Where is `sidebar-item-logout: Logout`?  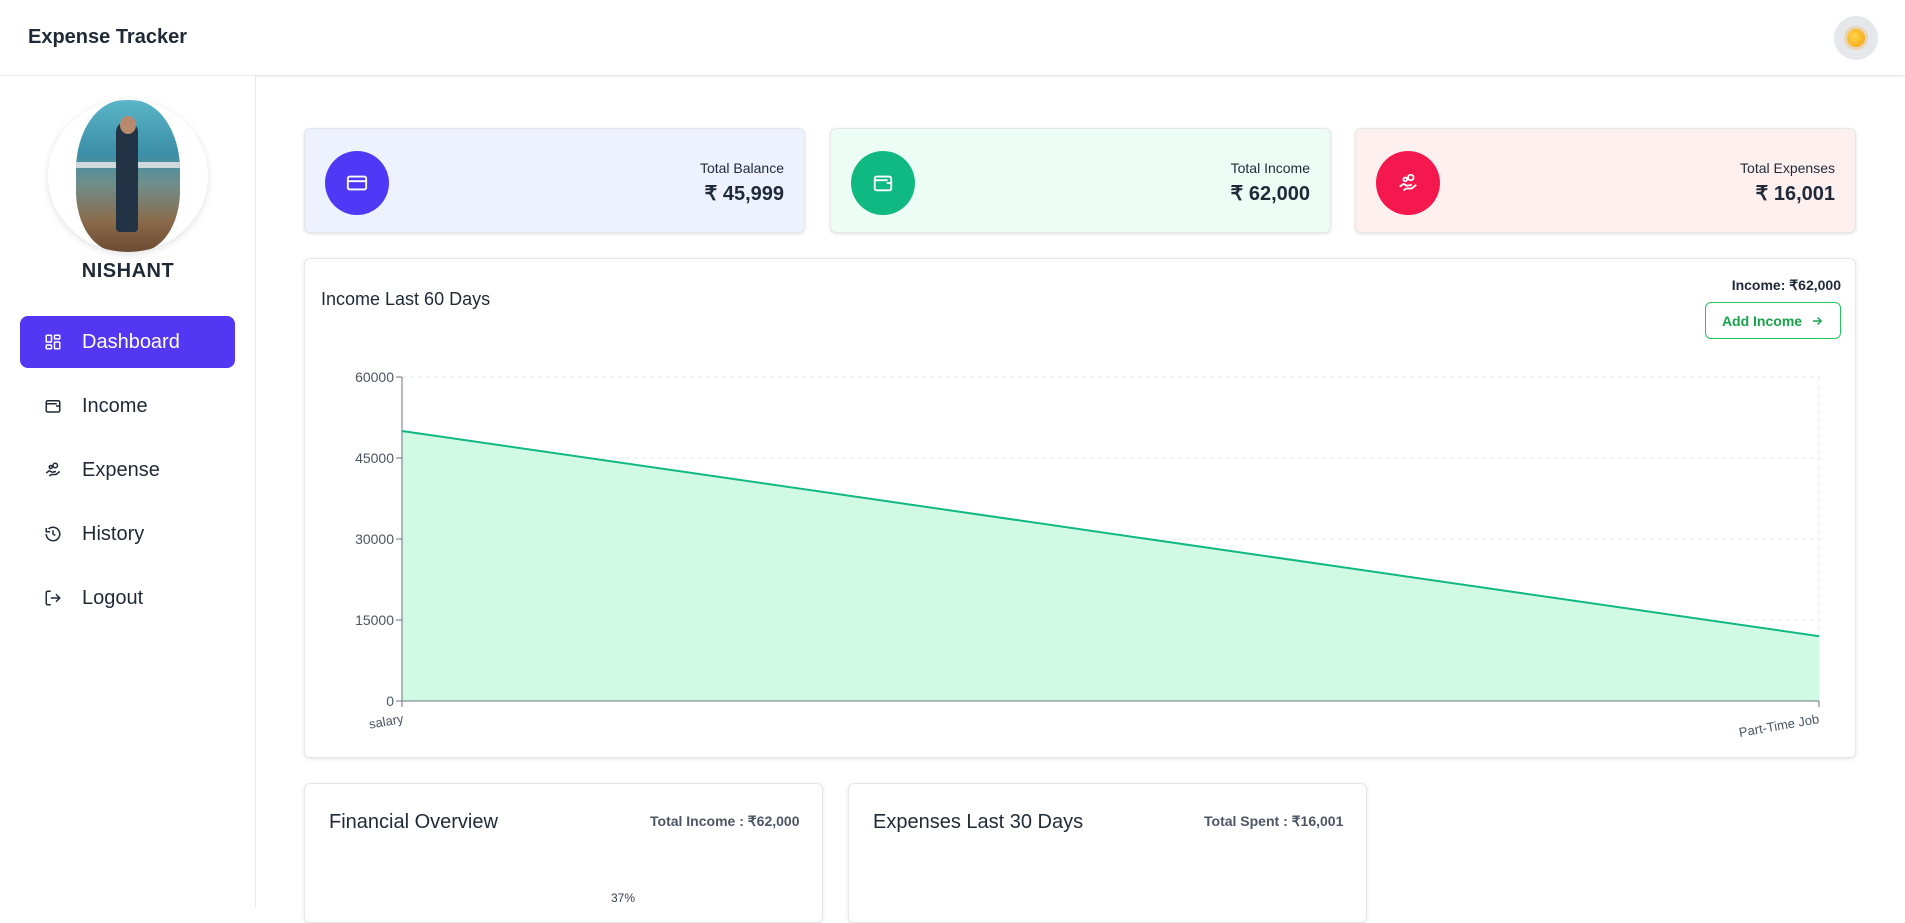
sidebar-item-logout: Logout is located at coordinates (127, 598).